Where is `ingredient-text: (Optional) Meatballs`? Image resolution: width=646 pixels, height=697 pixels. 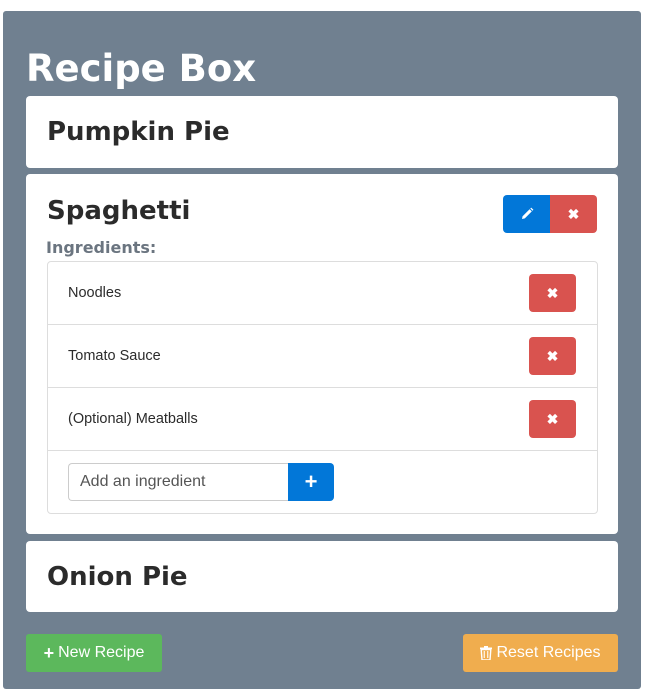
ingredient-text: (Optional) Meatballs is located at coordinates (133, 419).